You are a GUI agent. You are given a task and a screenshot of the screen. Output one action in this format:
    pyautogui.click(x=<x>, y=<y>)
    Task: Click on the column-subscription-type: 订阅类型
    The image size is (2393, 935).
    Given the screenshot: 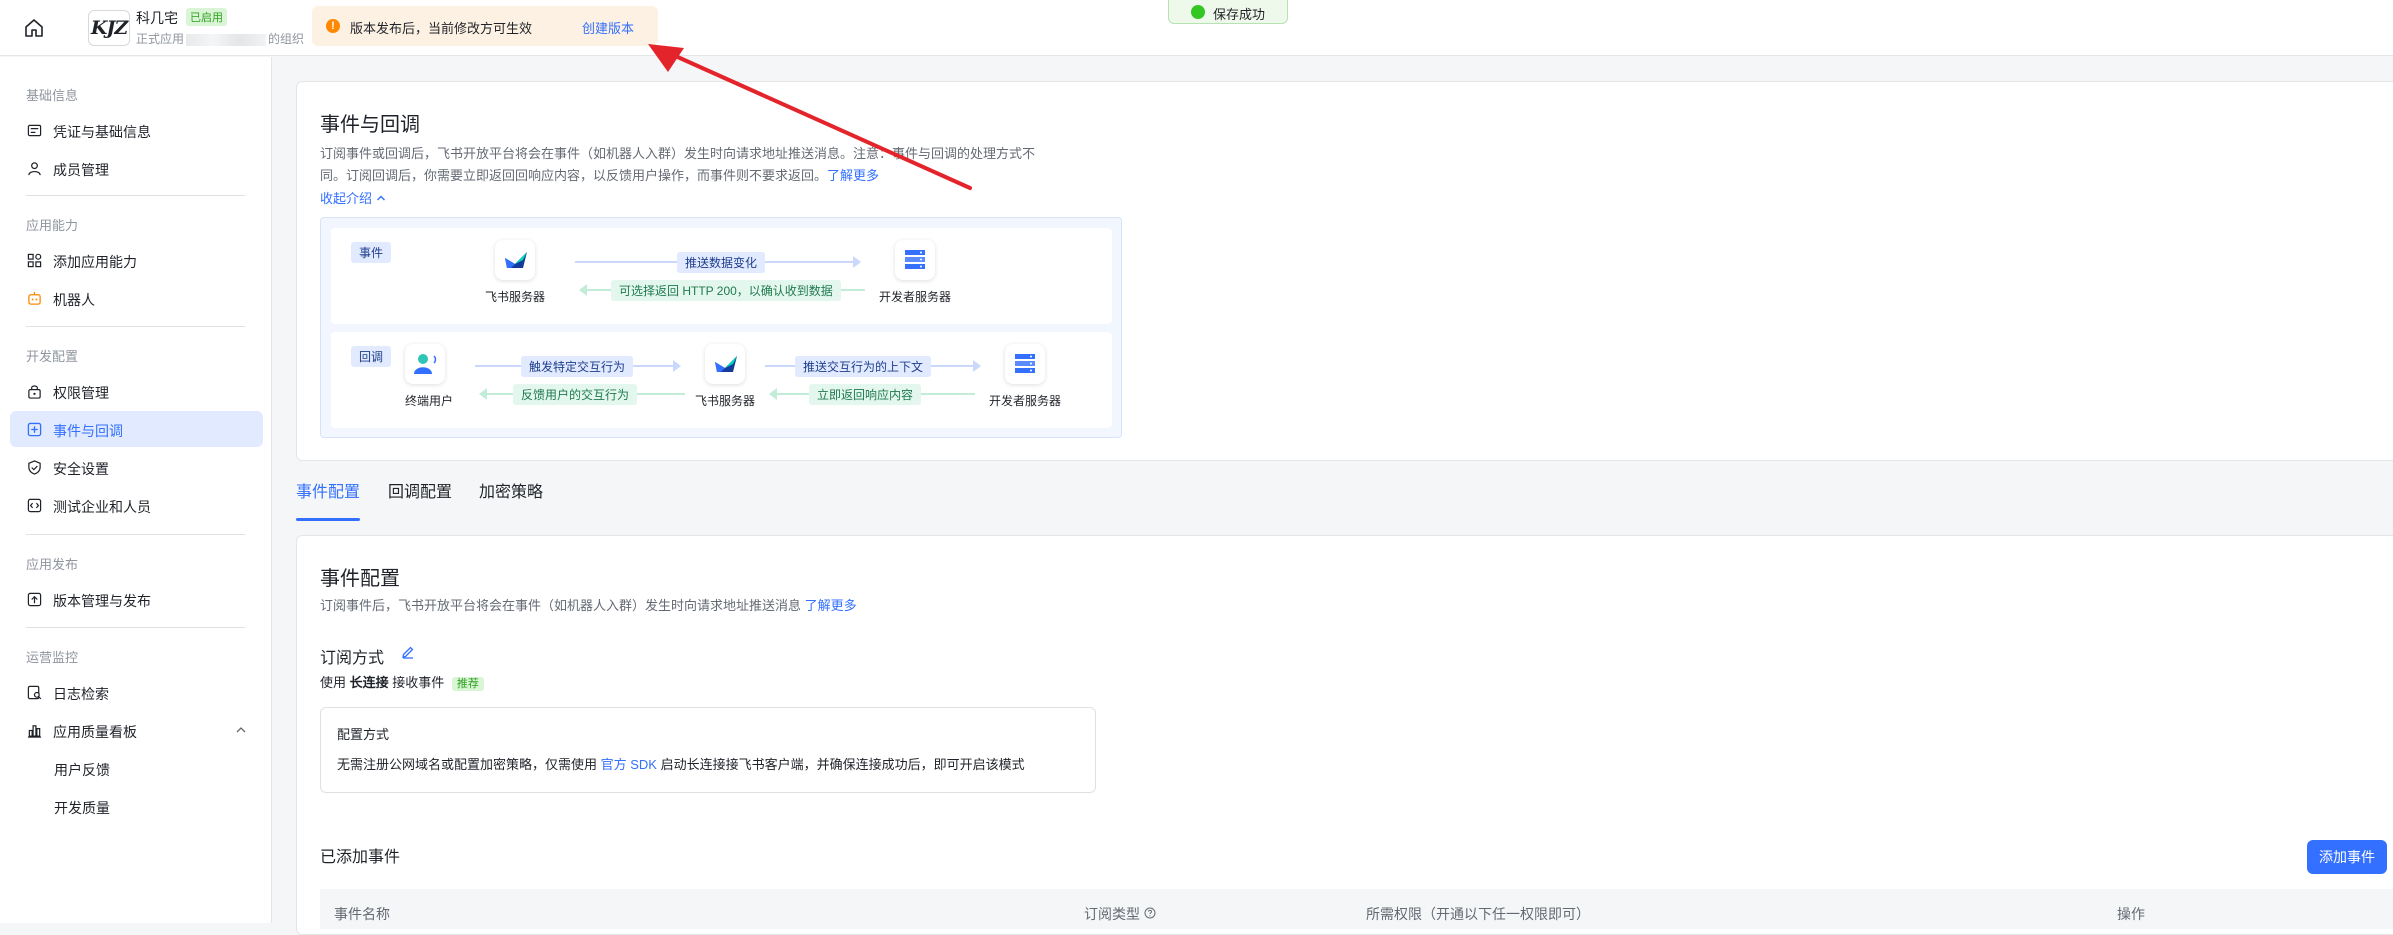 What is the action you would take?
    pyautogui.click(x=1120, y=914)
    